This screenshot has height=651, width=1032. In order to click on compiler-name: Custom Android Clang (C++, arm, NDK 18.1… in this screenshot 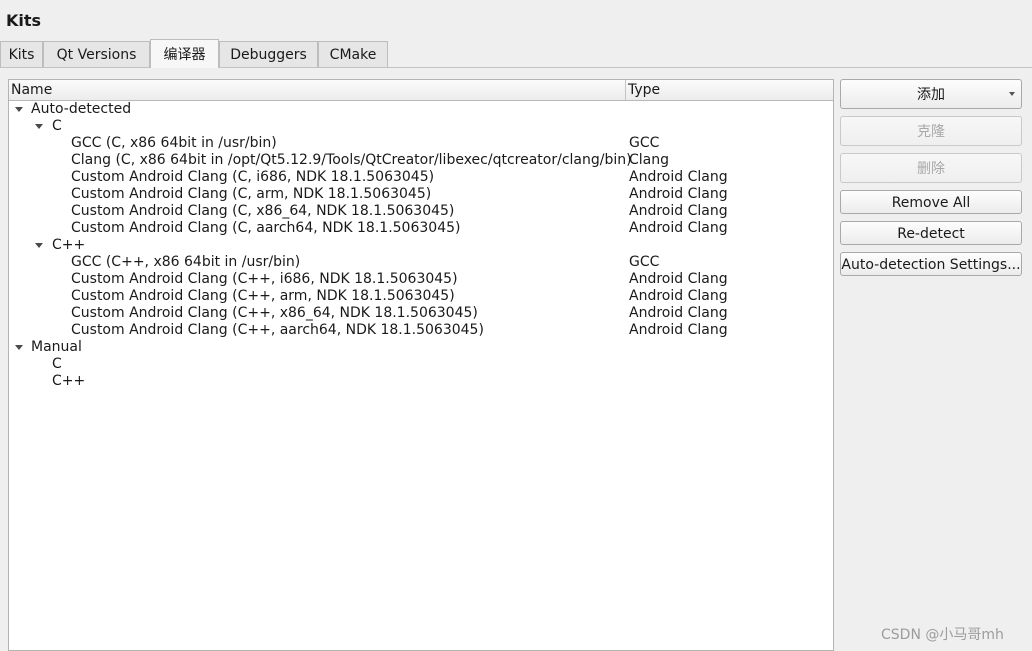, I will do `click(263, 296)`.